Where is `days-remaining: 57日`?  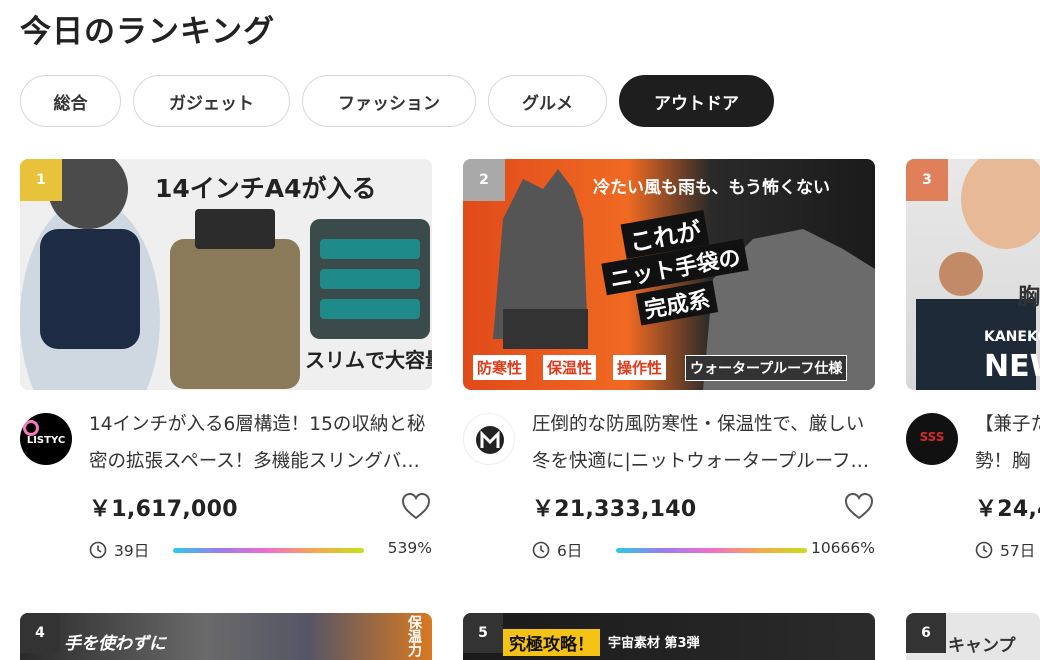
days-remaining: 57日 is located at coordinates (1018, 551).